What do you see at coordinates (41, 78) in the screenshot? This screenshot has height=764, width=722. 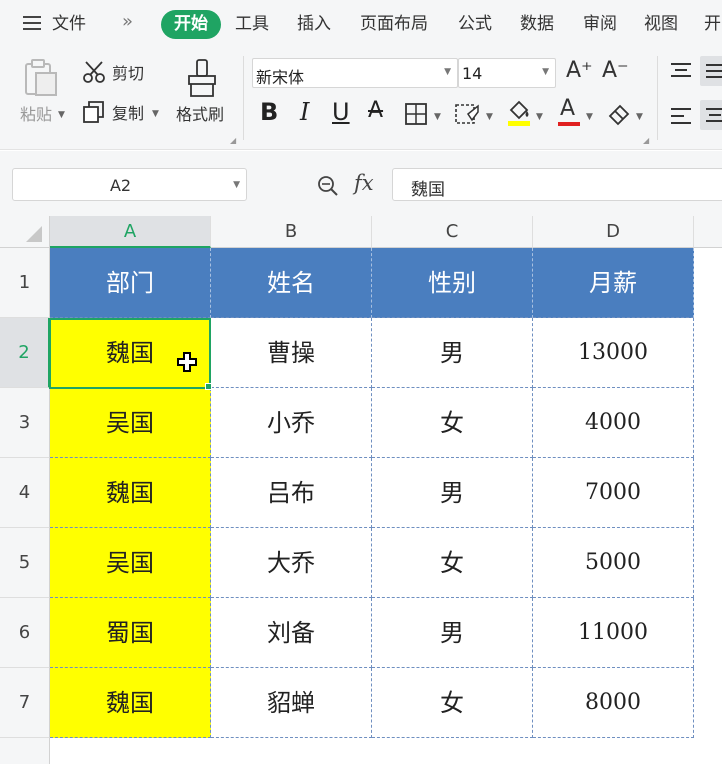 I see `paste-icon` at bounding box center [41, 78].